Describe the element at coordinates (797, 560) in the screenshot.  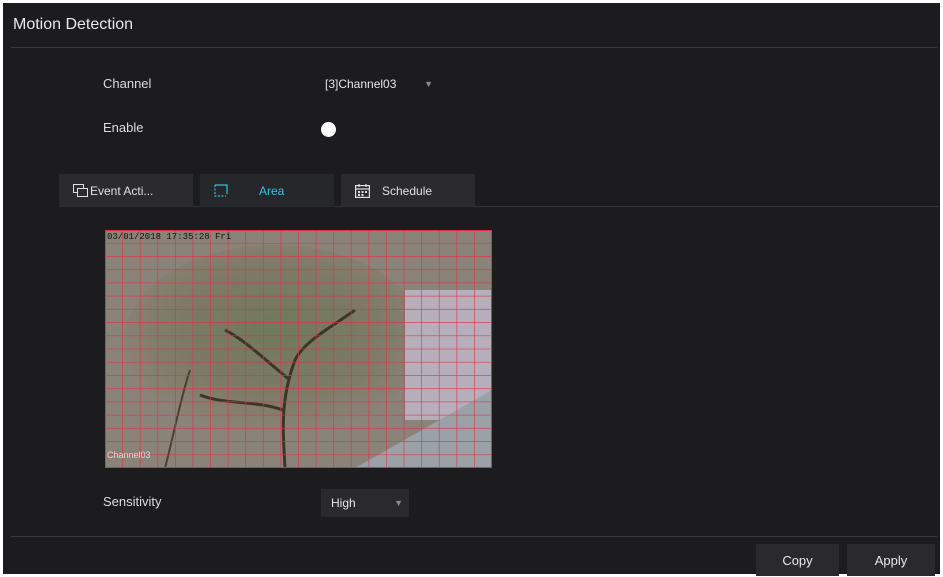
I see `copy-button: Copy` at that location.